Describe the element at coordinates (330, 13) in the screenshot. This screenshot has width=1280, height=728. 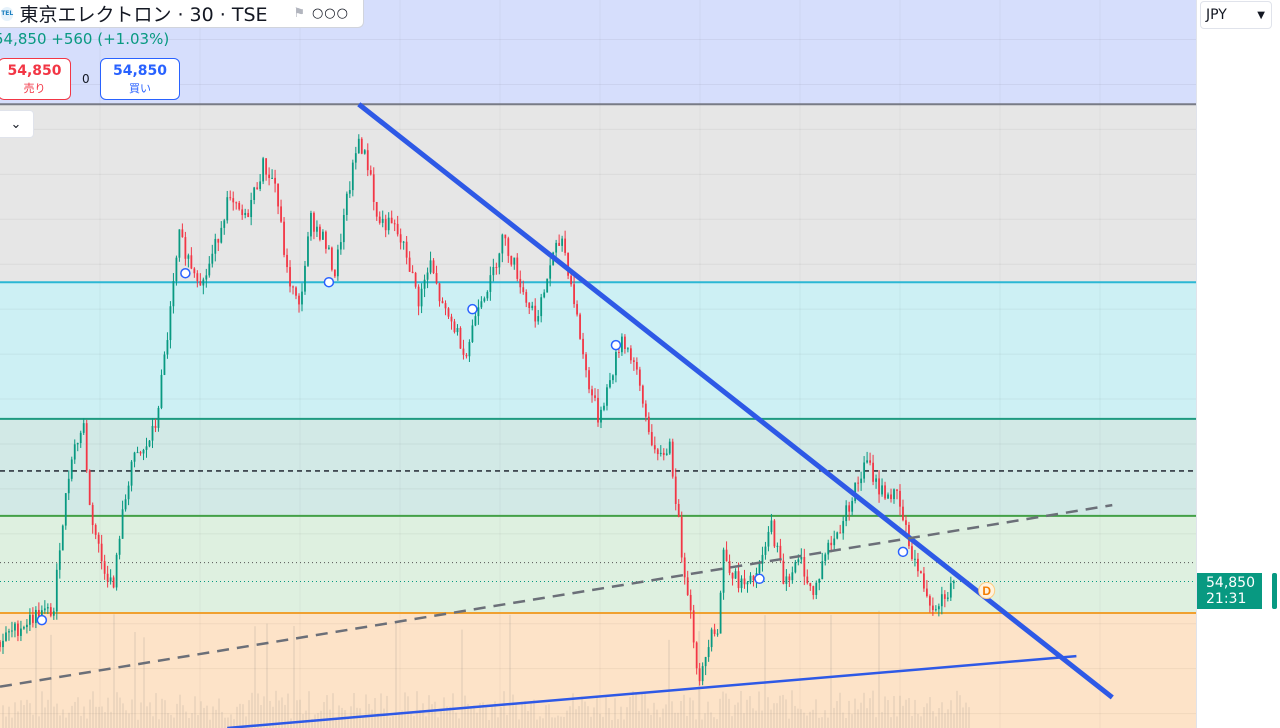
I see `more-icon: ○○○` at that location.